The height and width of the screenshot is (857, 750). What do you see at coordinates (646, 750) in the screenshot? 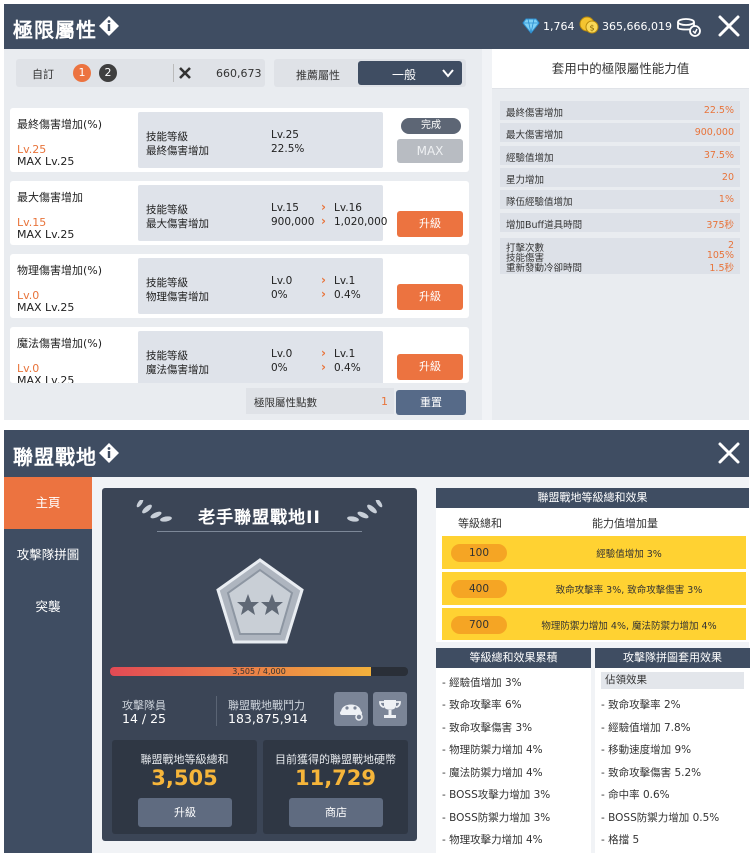
I see `list-item: - 移動速度增加 9%` at bounding box center [646, 750].